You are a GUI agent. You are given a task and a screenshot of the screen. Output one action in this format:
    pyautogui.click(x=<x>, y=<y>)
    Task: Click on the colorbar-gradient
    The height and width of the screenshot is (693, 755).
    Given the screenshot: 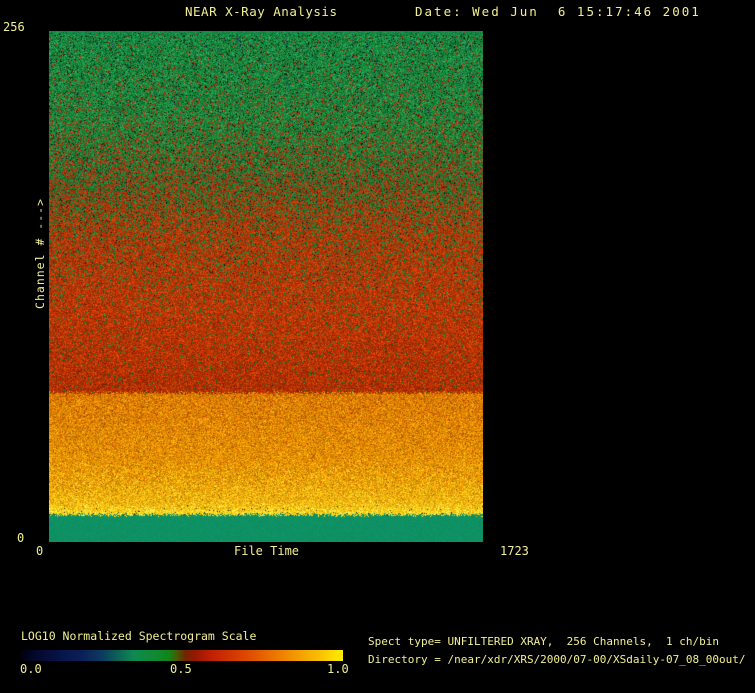 What is the action you would take?
    pyautogui.click(x=182, y=655)
    